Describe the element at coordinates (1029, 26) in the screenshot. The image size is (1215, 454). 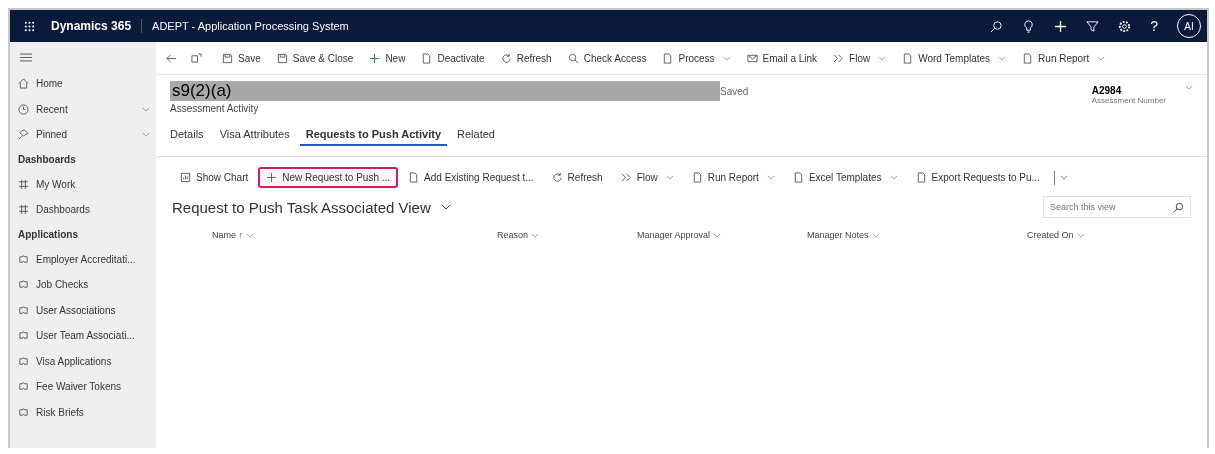
I see `lightbulb-icon` at that location.